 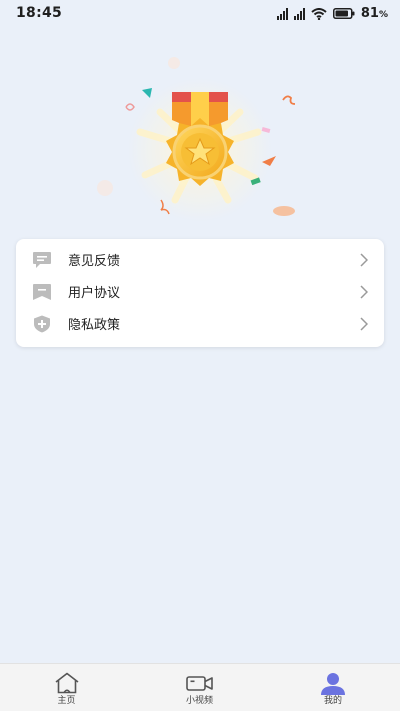 What do you see at coordinates (200, 324) in the screenshot?
I see `menu-item-privacy-policy: 隐私政策` at bounding box center [200, 324].